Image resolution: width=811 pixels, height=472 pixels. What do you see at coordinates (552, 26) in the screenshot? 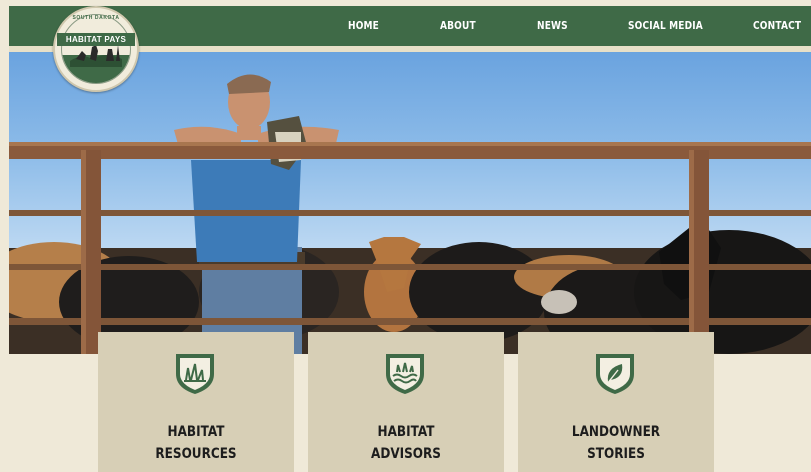
I see `nav-news-link: NEWS` at bounding box center [552, 26].